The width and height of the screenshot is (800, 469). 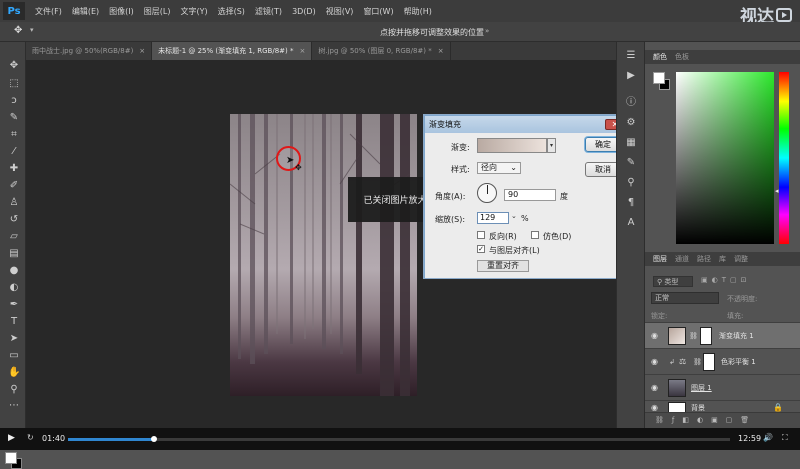 I want to click on type-icon: T, so click(x=14, y=322).